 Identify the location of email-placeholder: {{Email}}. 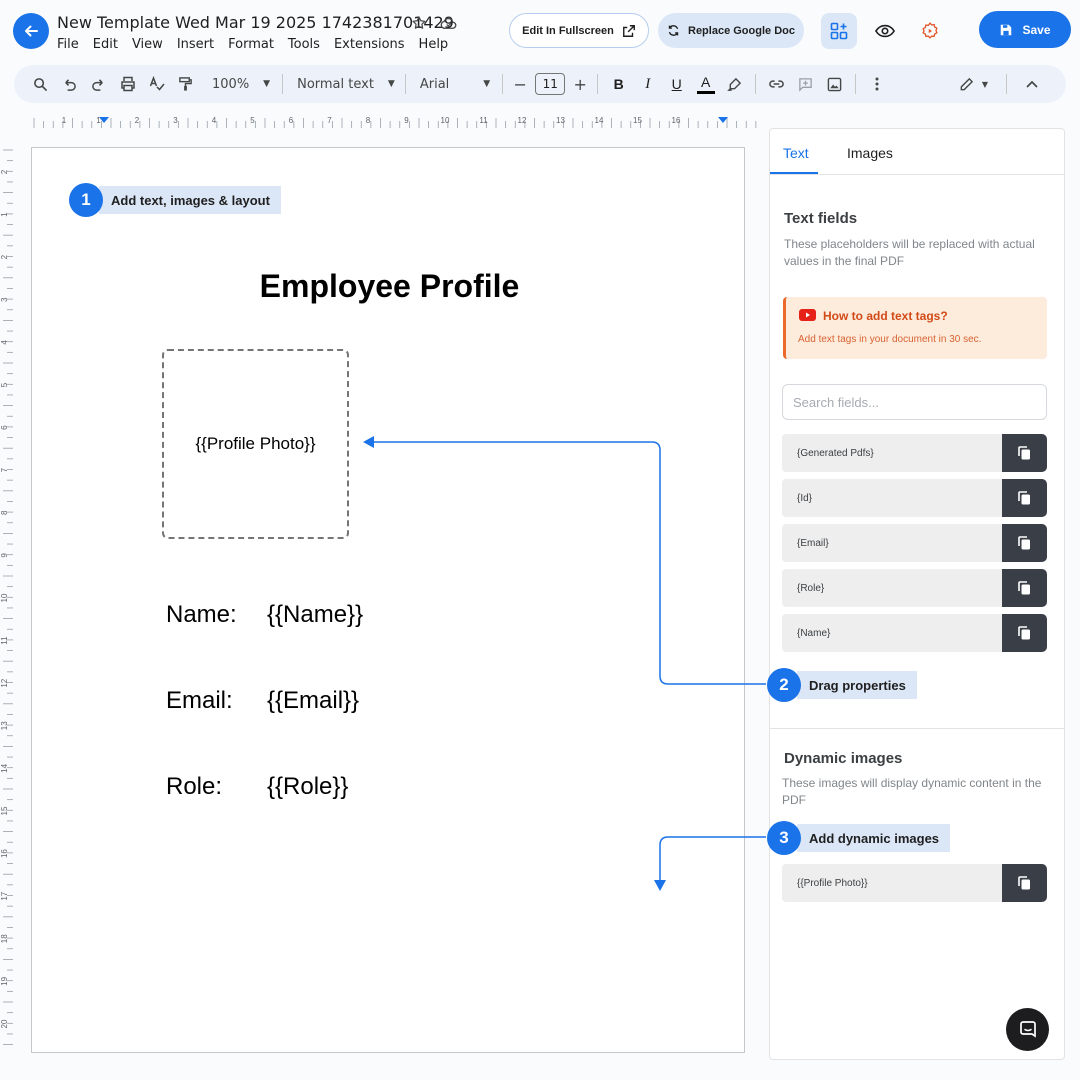
(313, 701).